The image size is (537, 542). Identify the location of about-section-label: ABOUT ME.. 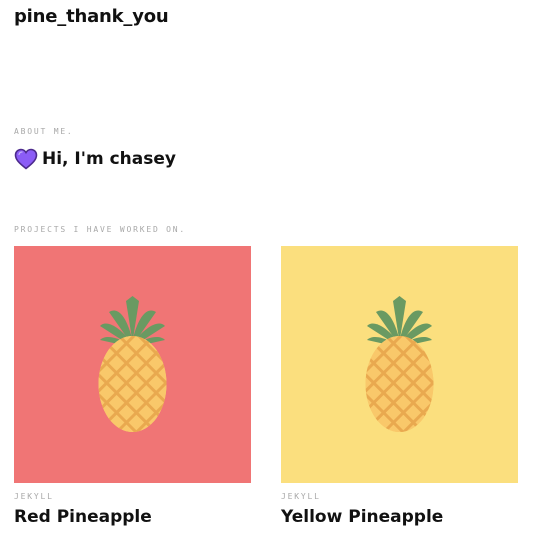
(44, 131).